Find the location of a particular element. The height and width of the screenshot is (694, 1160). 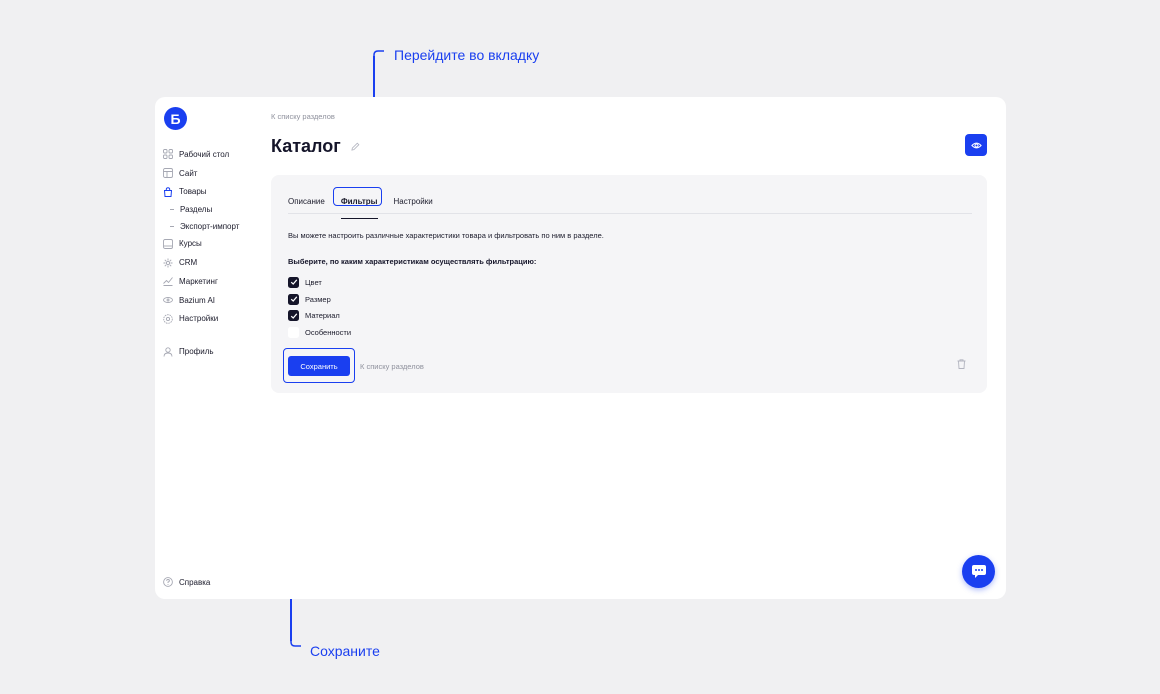

back-to-sections-link: К списку разделов is located at coordinates (392, 366).